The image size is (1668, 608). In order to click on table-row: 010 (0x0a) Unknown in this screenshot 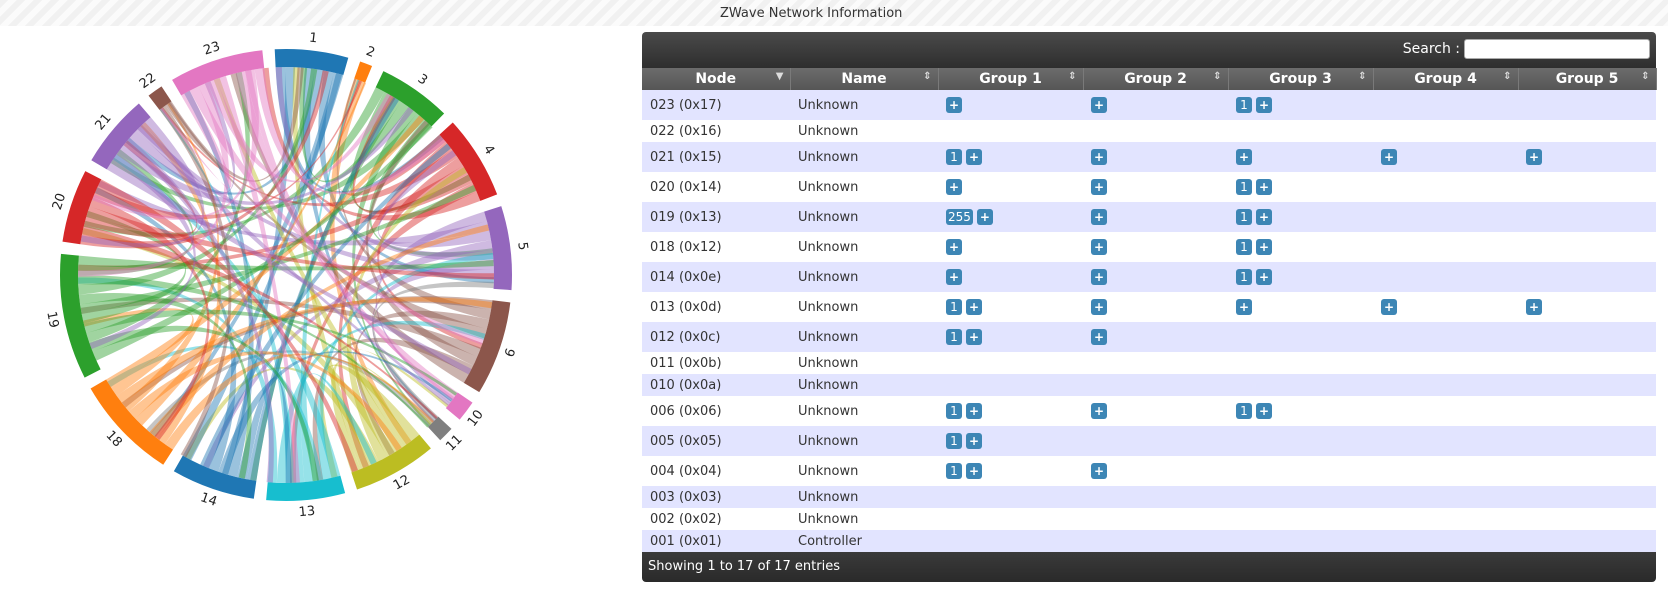, I will do `click(1149, 385)`.